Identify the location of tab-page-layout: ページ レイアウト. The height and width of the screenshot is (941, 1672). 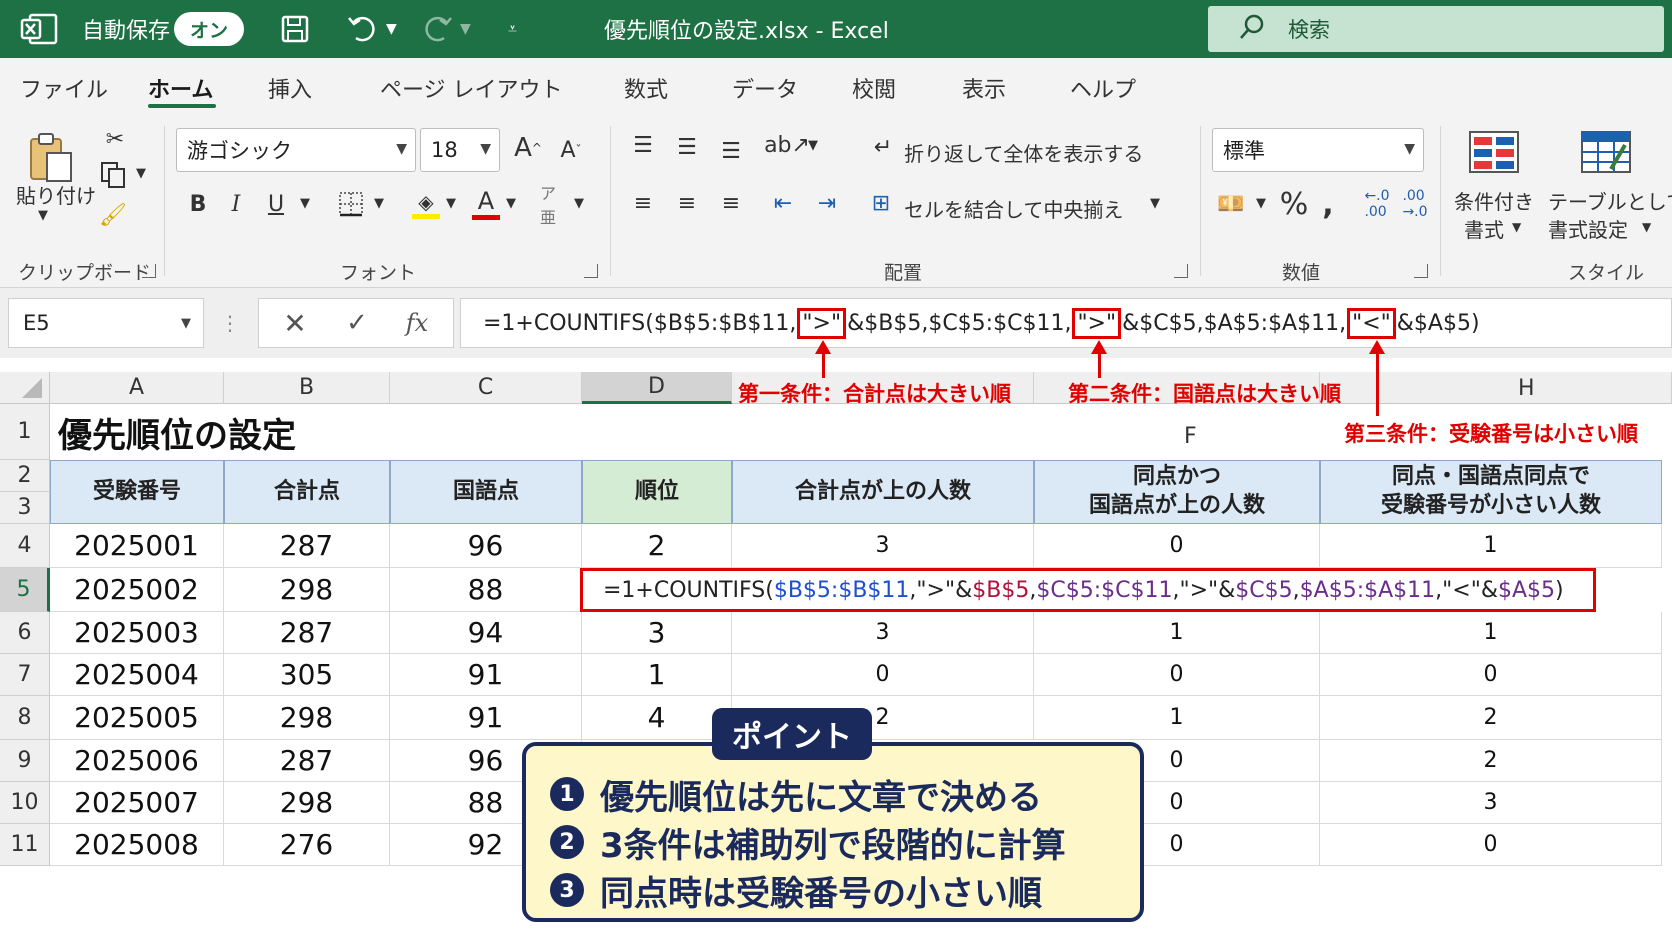
(471, 88).